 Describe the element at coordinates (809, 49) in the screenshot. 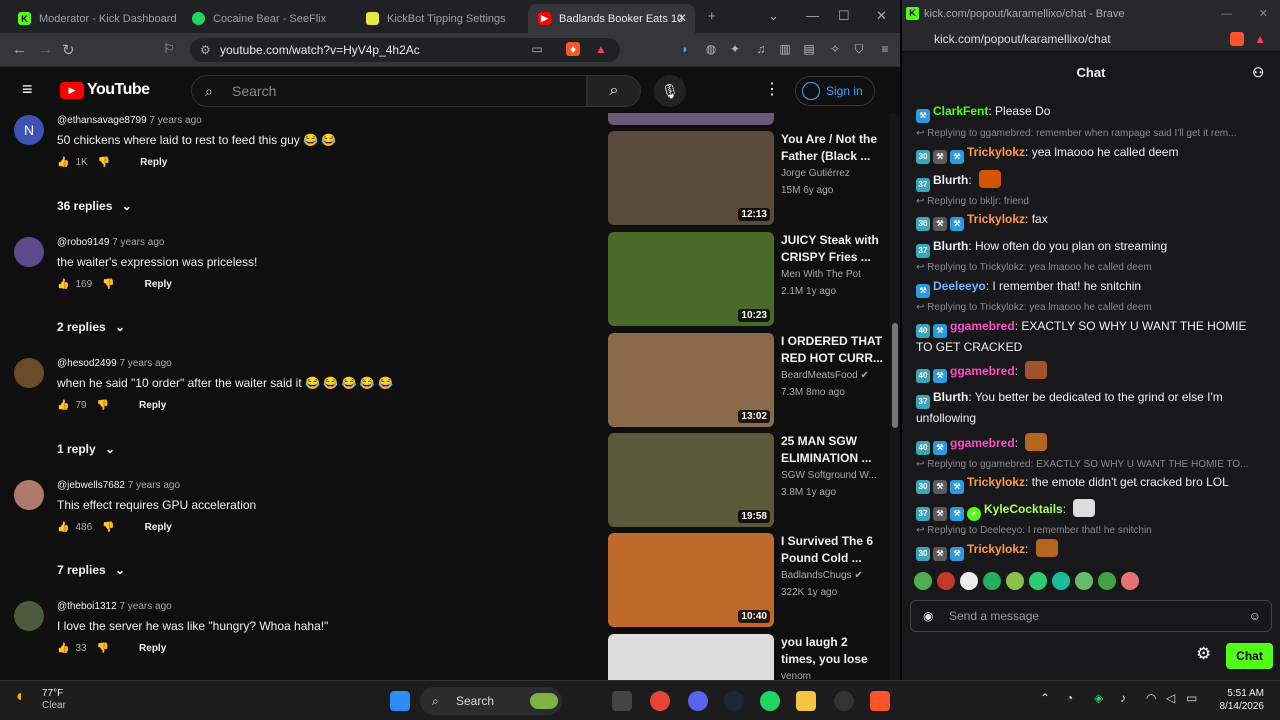

I see `wallet-icon: ▤` at that location.